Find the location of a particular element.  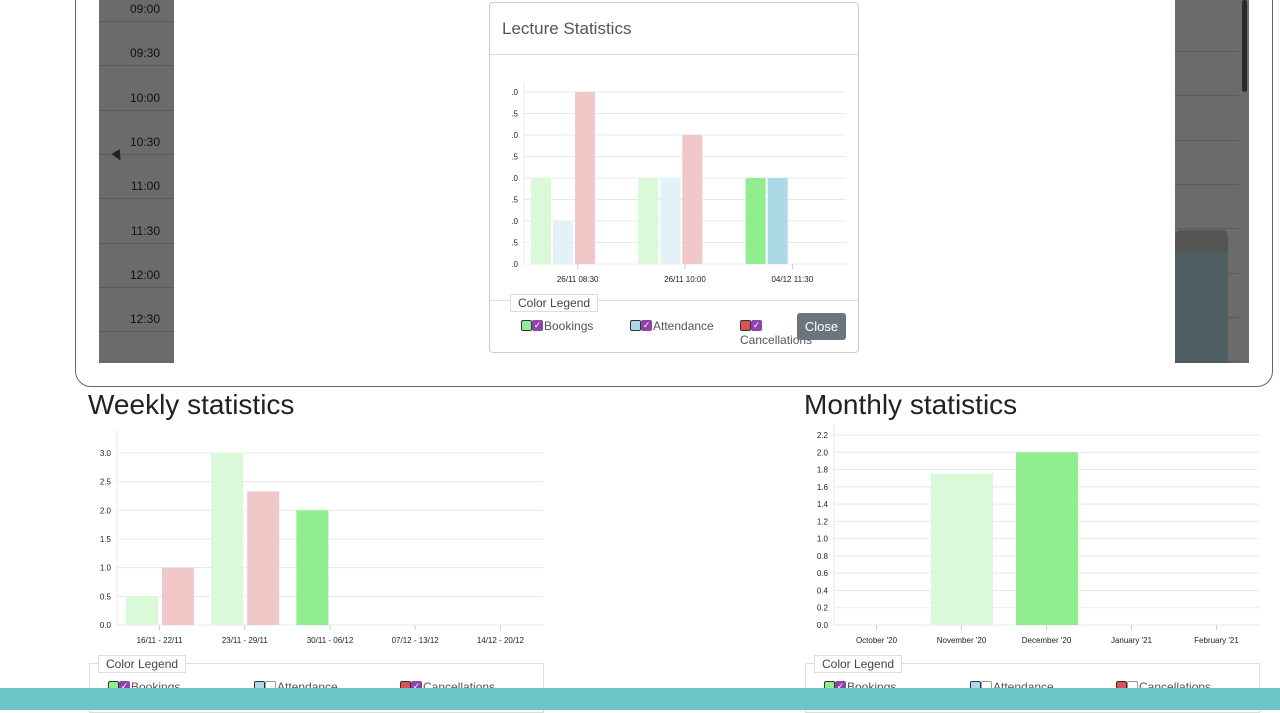

y-tick-label: 0.4 is located at coordinates (823, 590).